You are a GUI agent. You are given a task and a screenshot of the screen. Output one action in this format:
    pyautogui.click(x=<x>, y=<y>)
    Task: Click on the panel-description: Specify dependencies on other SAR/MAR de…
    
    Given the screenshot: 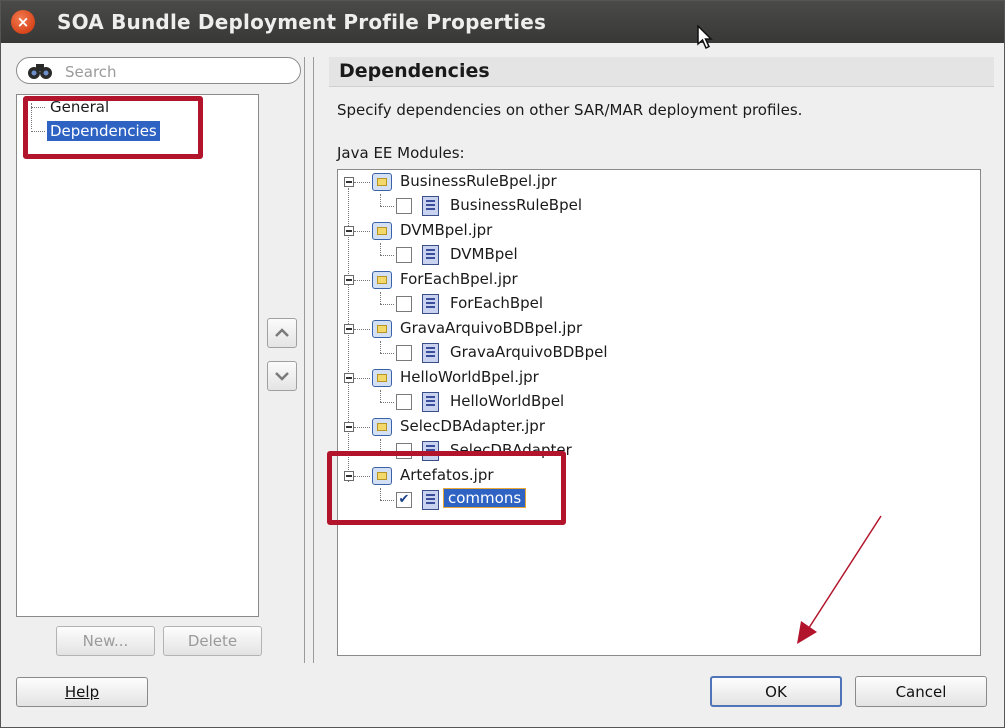 What is the action you would take?
    pyautogui.click(x=570, y=110)
    